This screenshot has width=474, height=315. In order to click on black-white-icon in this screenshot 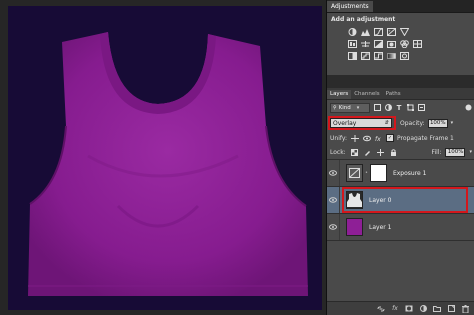, I will do `click(378, 43)`.